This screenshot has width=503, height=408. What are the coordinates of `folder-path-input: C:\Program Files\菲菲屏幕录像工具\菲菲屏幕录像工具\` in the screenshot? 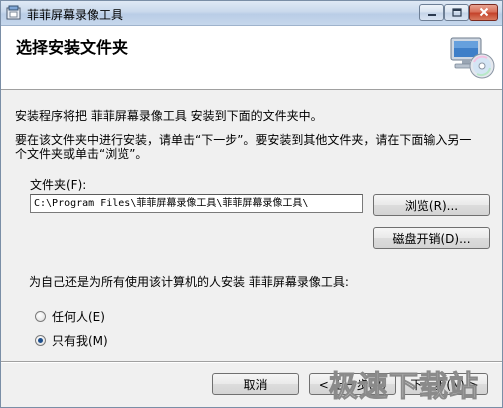 It's located at (196, 203).